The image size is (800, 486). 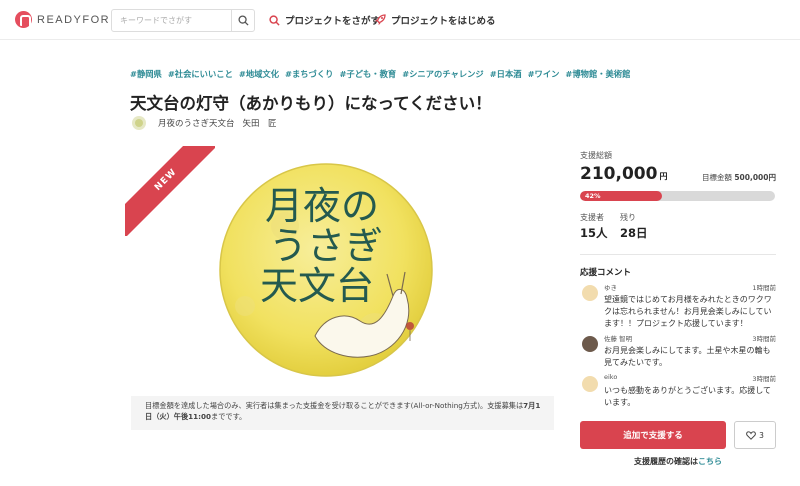 What do you see at coordinates (23, 19) in the screenshot?
I see `logo-icon` at bounding box center [23, 19].